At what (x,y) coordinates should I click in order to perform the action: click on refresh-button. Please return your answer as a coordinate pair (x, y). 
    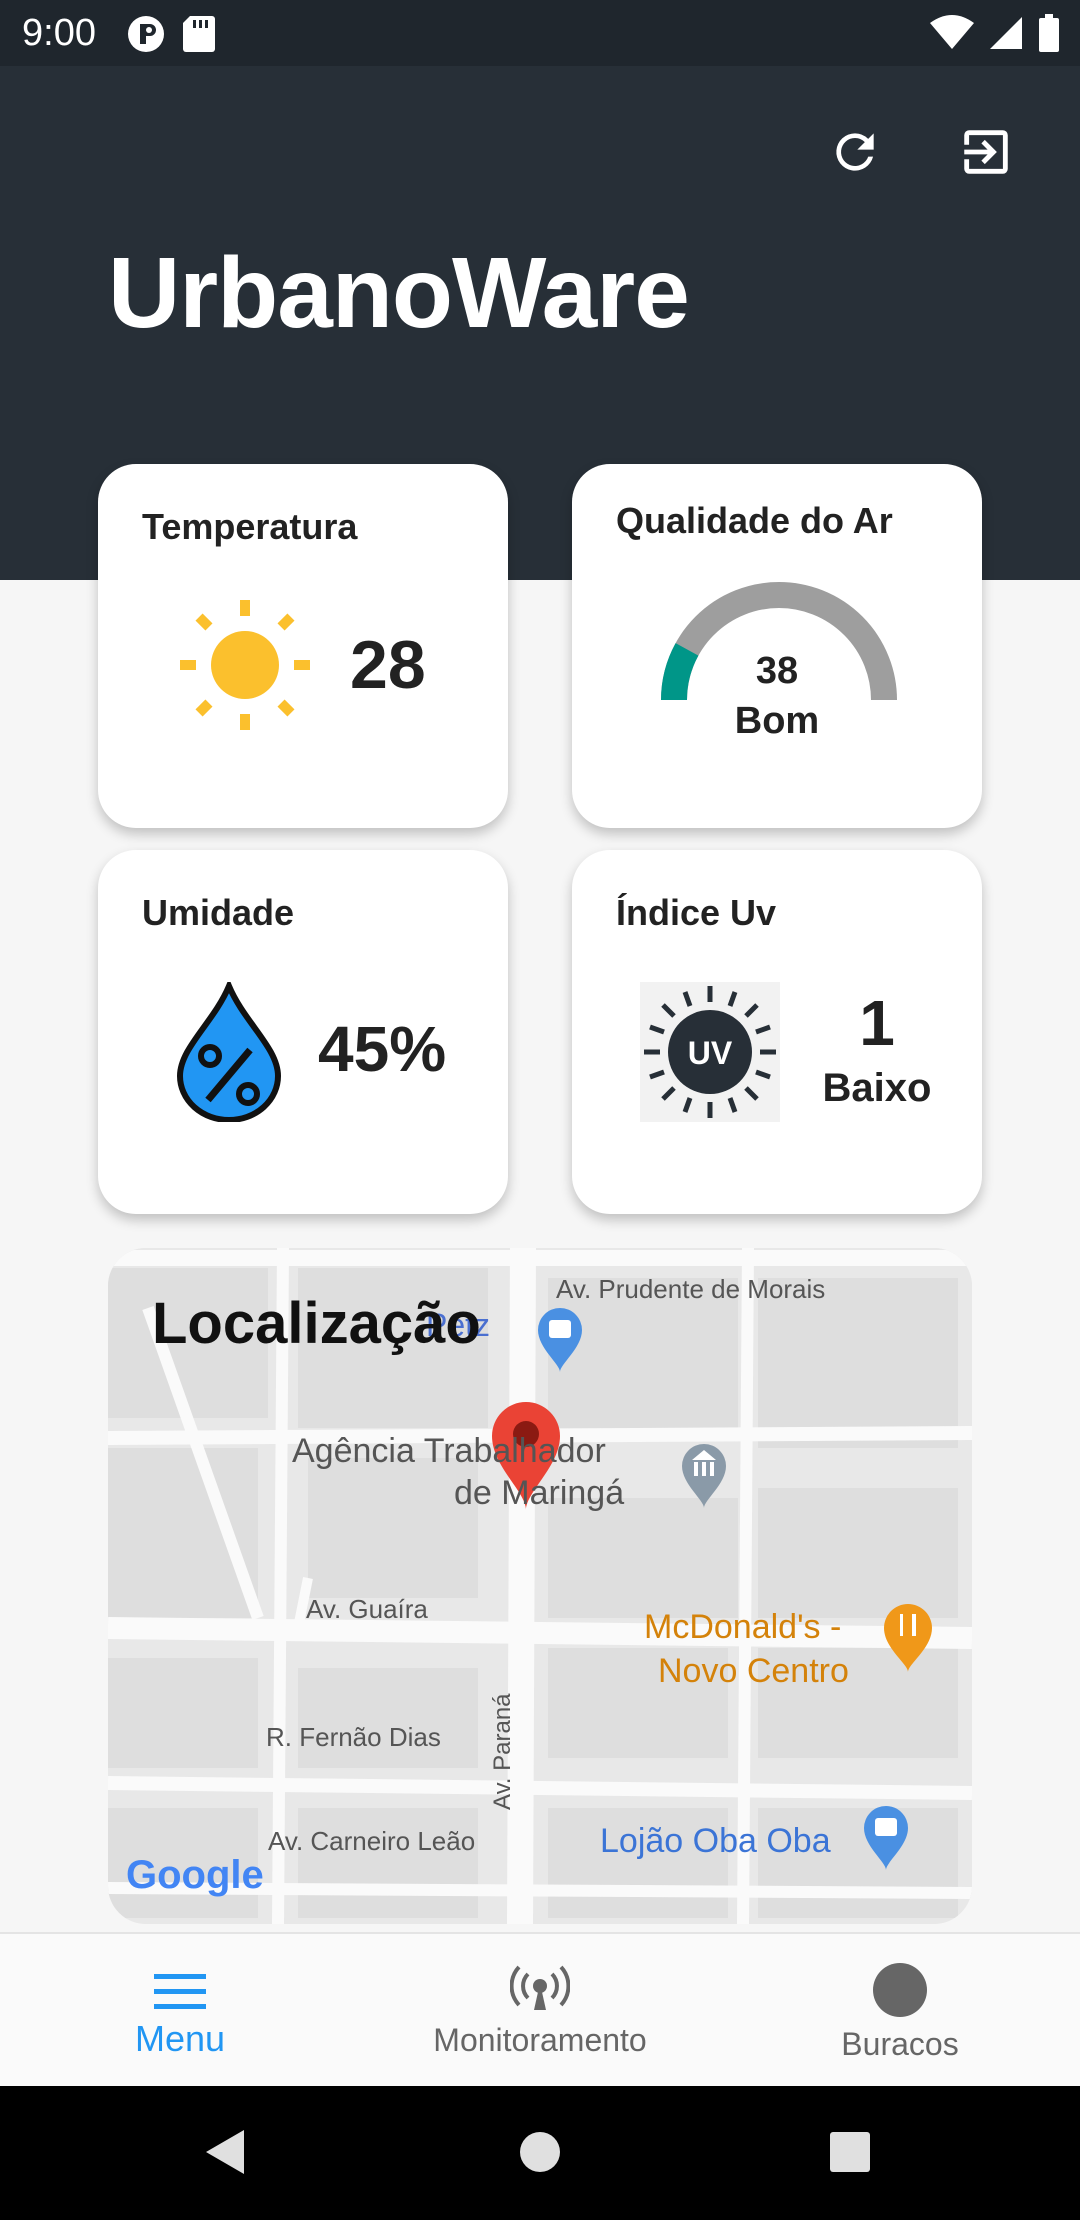
    Looking at the image, I should click on (855, 152).